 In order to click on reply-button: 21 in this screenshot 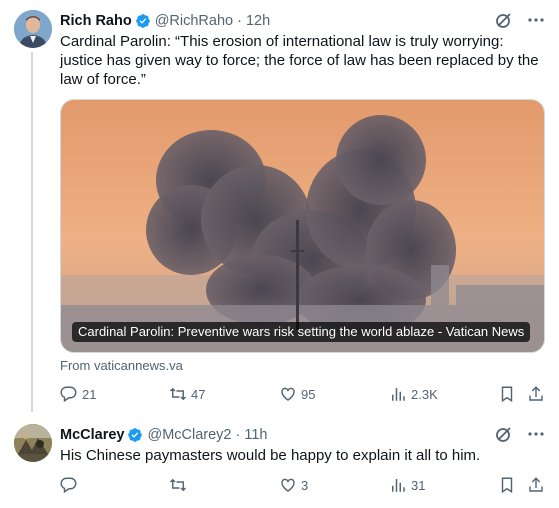, I will do `click(78, 394)`.